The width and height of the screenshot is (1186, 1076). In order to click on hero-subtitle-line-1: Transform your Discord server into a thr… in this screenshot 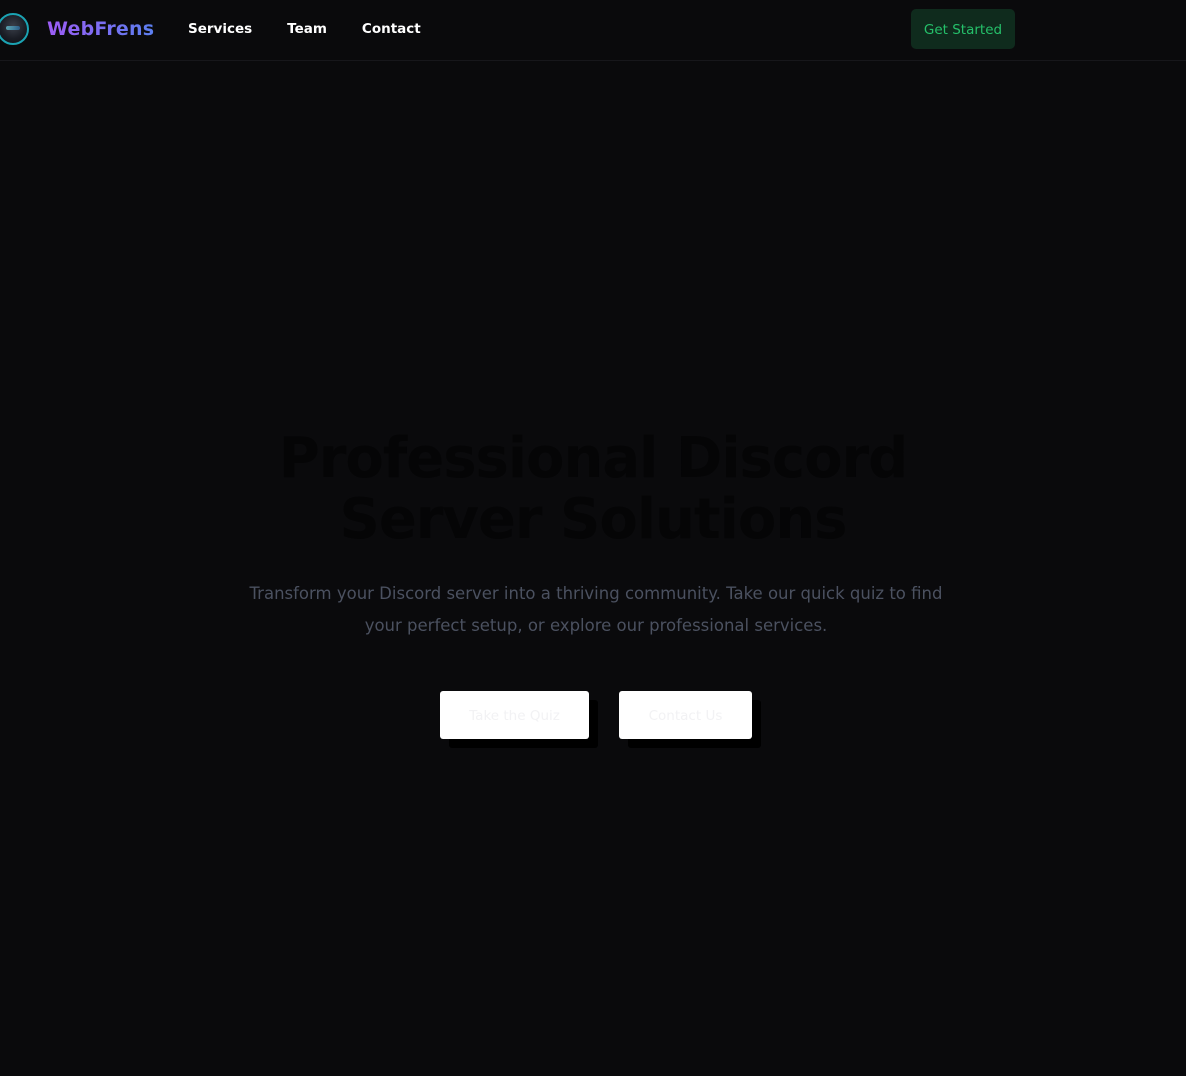, I will do `click(596, 593)`.